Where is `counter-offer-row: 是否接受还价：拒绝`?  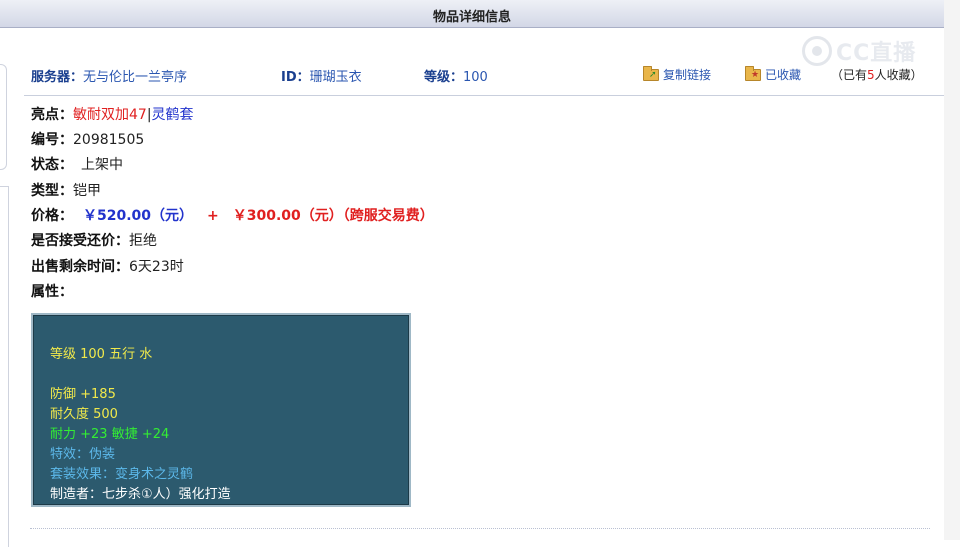
counter-offer-row: 是否接受还价：拒绝 is located at coordinates (94, 240).